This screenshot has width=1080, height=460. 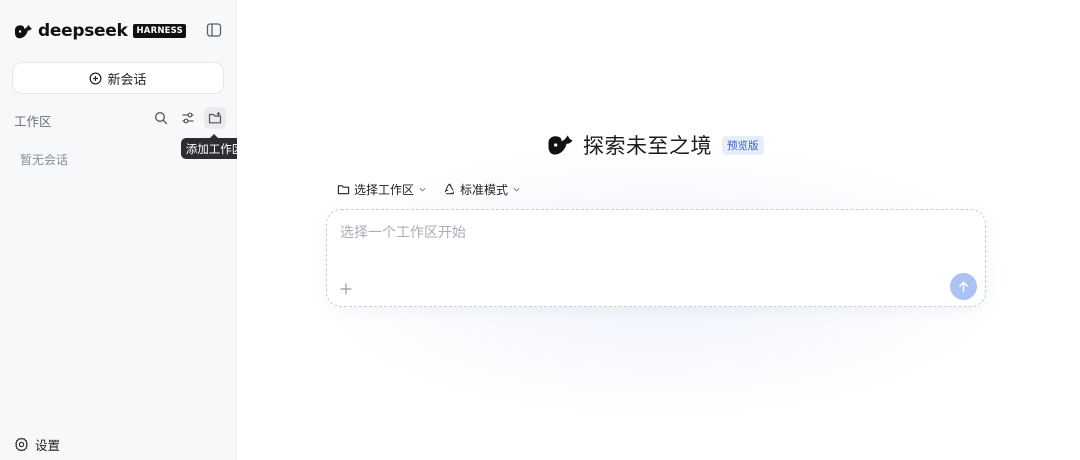 What do you see at coordinates (48, 445) in the screenshot?
I see `settings-label: 设置` at bounding box center [48, 445].